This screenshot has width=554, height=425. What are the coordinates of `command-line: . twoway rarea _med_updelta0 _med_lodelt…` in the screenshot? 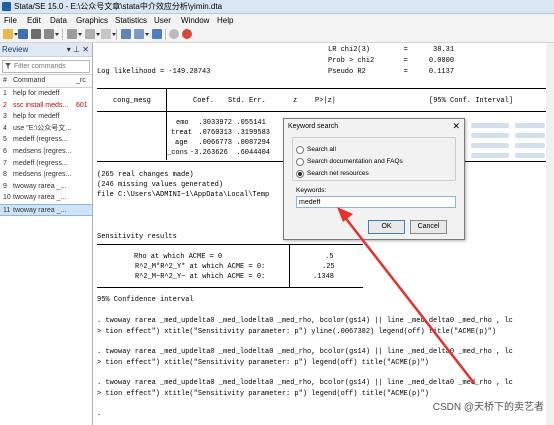 It's located at (305, 383).